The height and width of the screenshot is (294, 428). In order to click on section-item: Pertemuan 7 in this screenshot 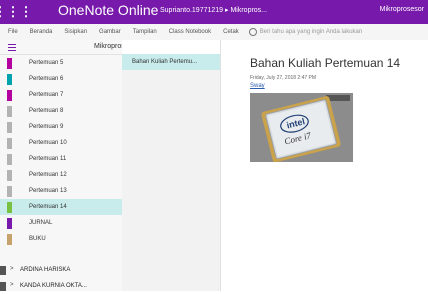, I will do `click(61, 95)`.